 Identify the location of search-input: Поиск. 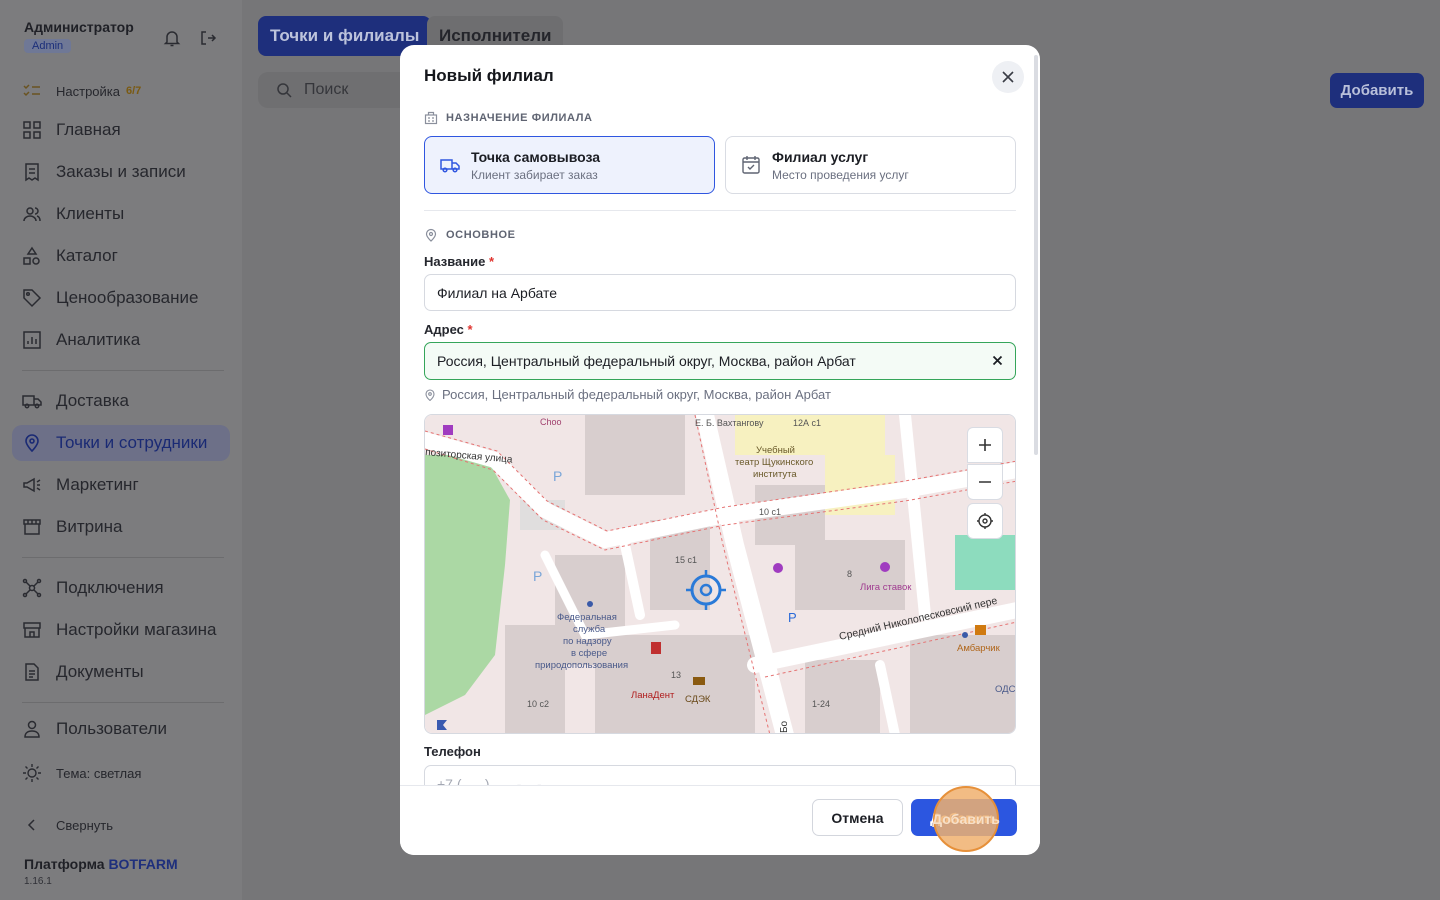
(338, 90).